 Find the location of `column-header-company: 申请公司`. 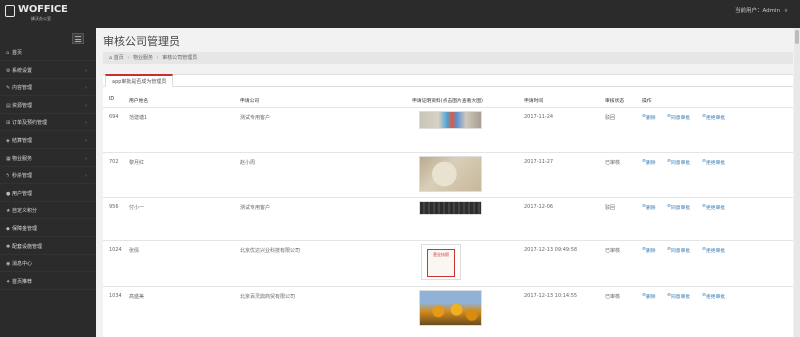

column-header-company: 申请公司 is located at coordinates (250, 101).